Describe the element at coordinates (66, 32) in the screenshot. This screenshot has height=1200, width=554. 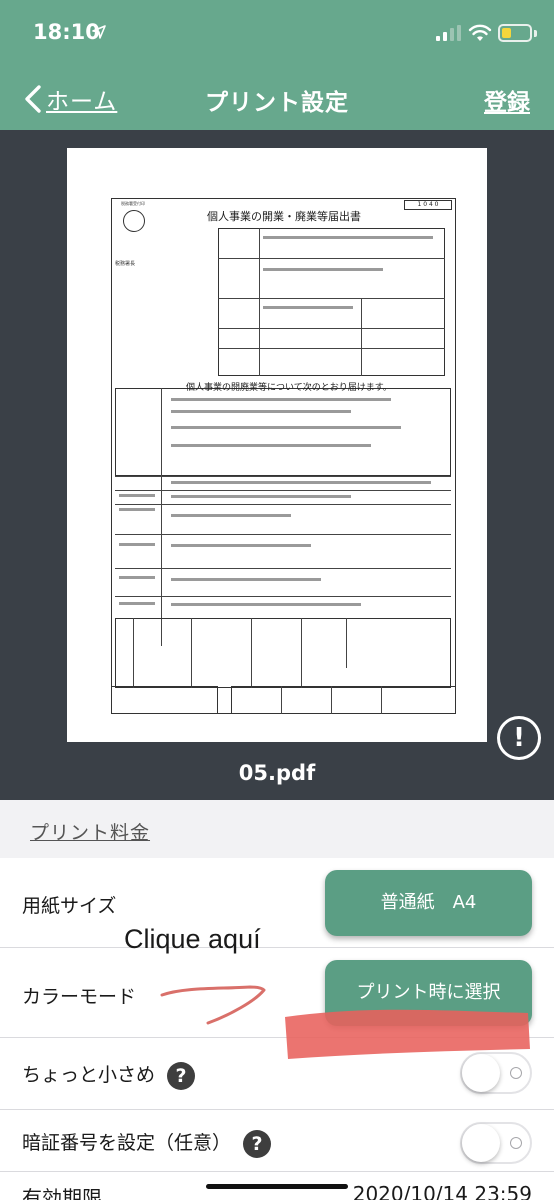
I see `status-time: 18:10` at that location.